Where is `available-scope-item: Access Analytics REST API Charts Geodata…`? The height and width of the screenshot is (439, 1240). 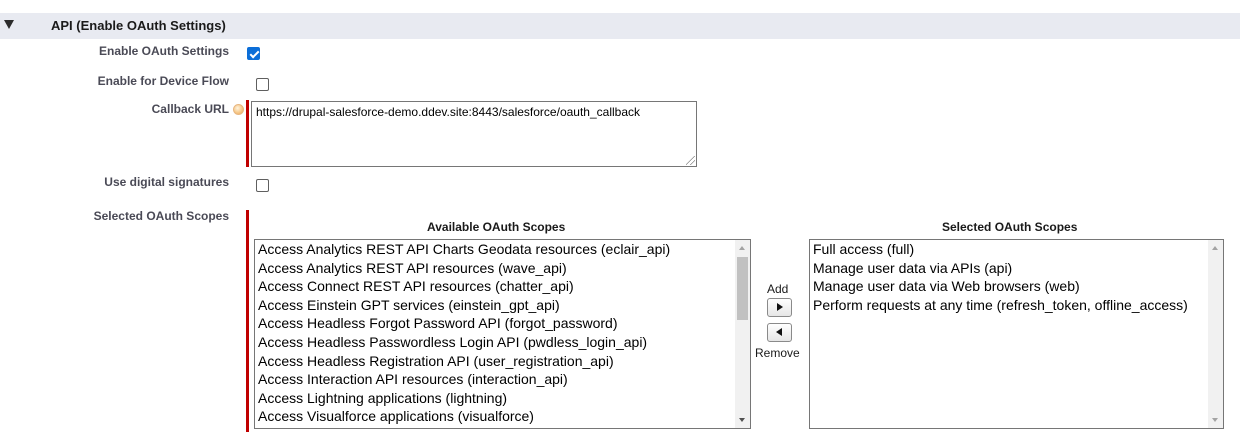 available-scope-item: Access Analytics REST API Charts Geodata… is located at coordinates (464, 249).